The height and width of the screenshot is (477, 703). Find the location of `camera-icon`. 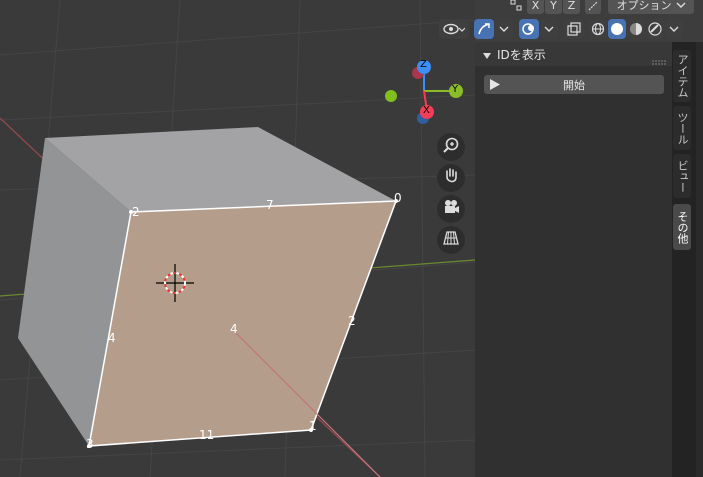

camera-icon is located at coordinates (451, 209).